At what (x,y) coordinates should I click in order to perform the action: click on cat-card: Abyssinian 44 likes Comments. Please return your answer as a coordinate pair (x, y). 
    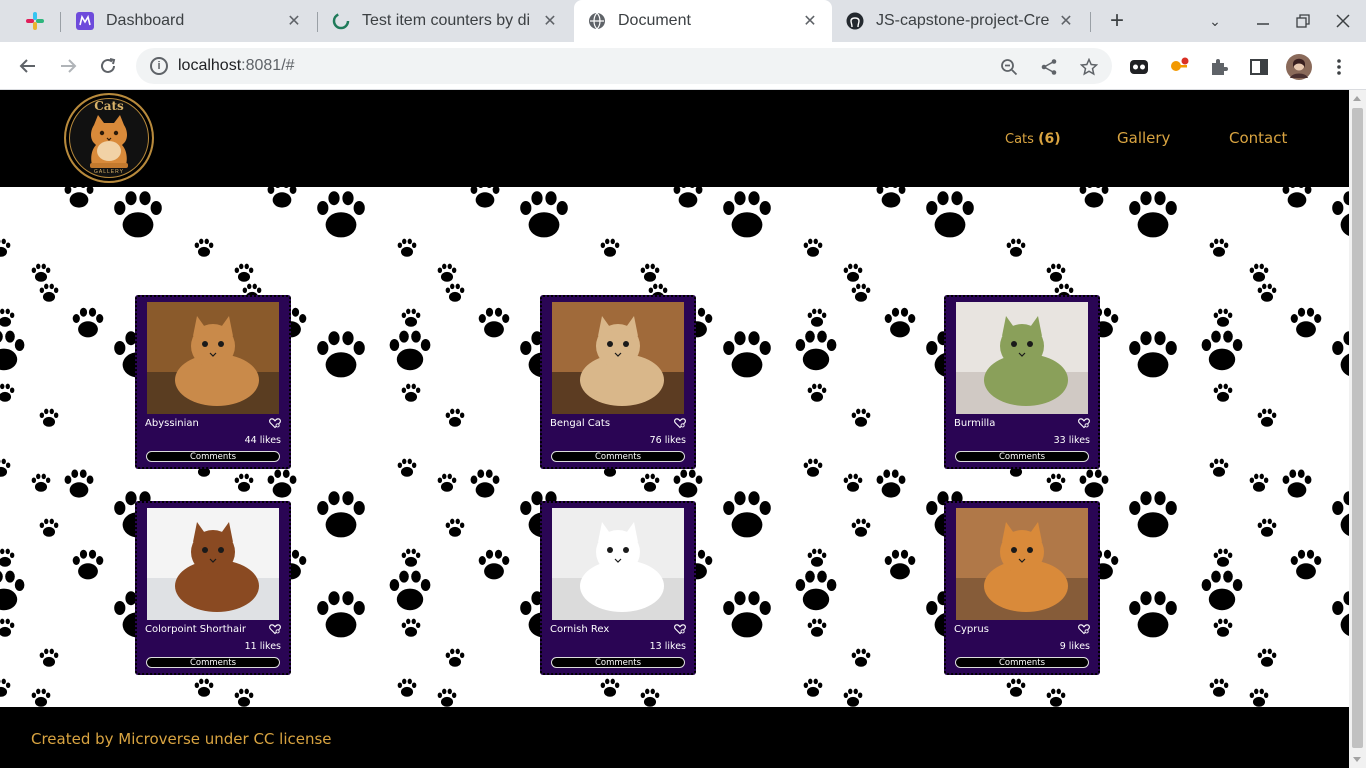
    Looking at the image, I should click on (213, 382).